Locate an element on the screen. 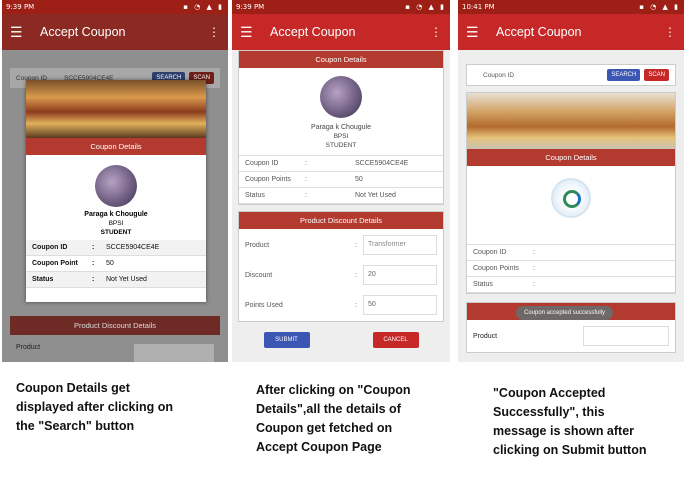 This screenshot has height=479, width=686. success-toast: Coupon accepted successfully is located at coordinates (565, 313).